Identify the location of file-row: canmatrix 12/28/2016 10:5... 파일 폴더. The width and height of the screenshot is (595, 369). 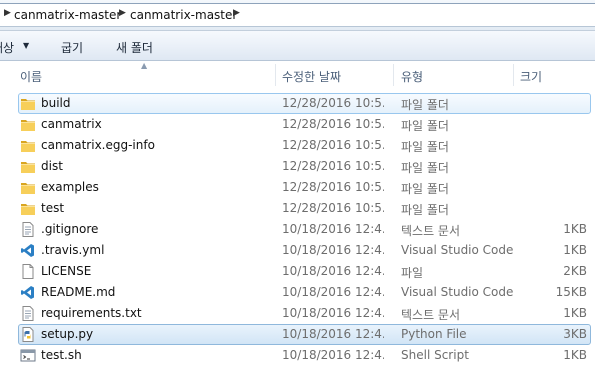
(297, 124).